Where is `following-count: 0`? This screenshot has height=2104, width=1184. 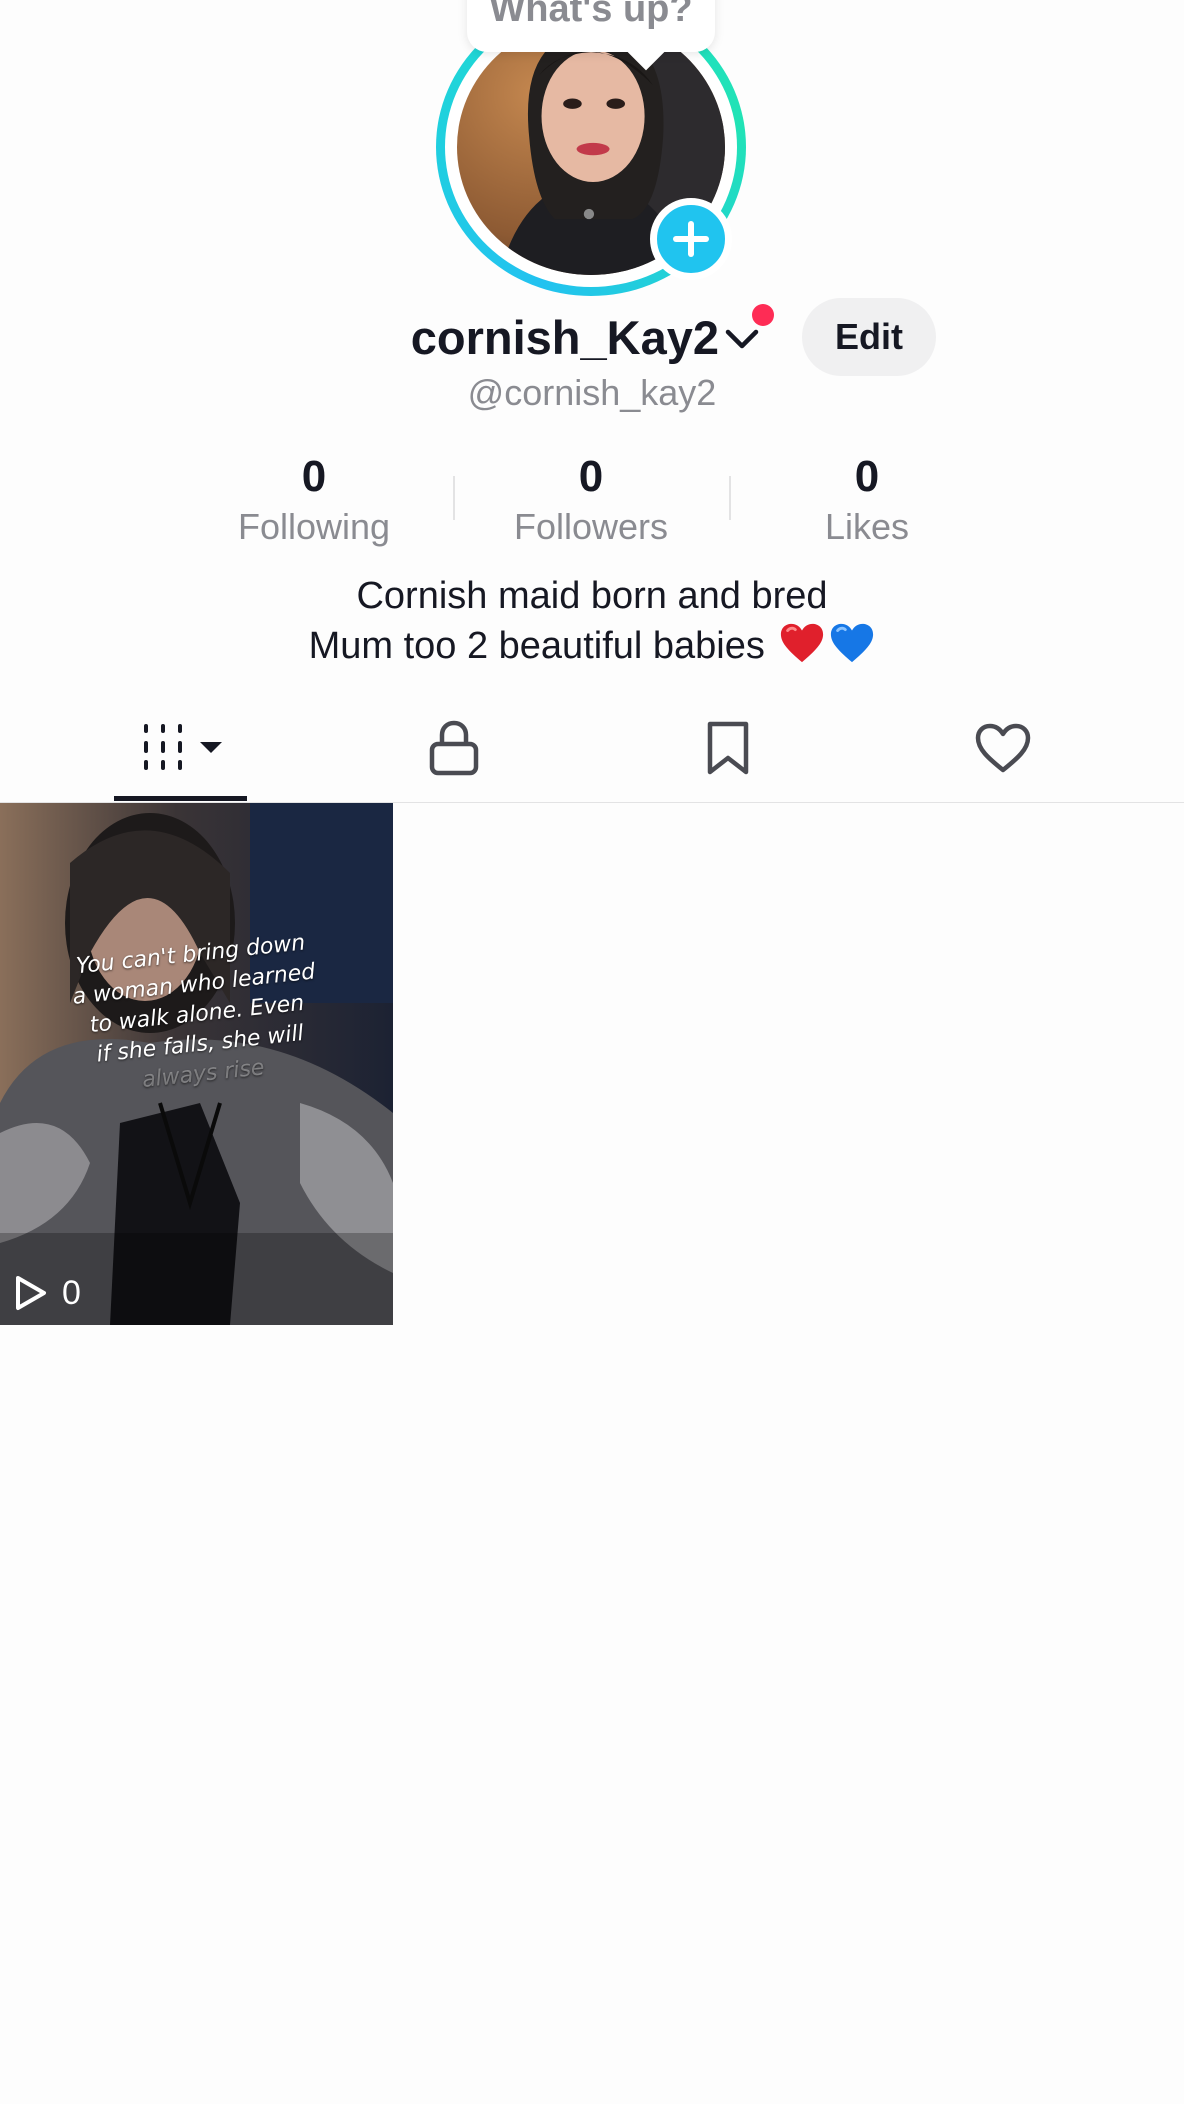 following-count: 0 is located at coordinates (314, 476).